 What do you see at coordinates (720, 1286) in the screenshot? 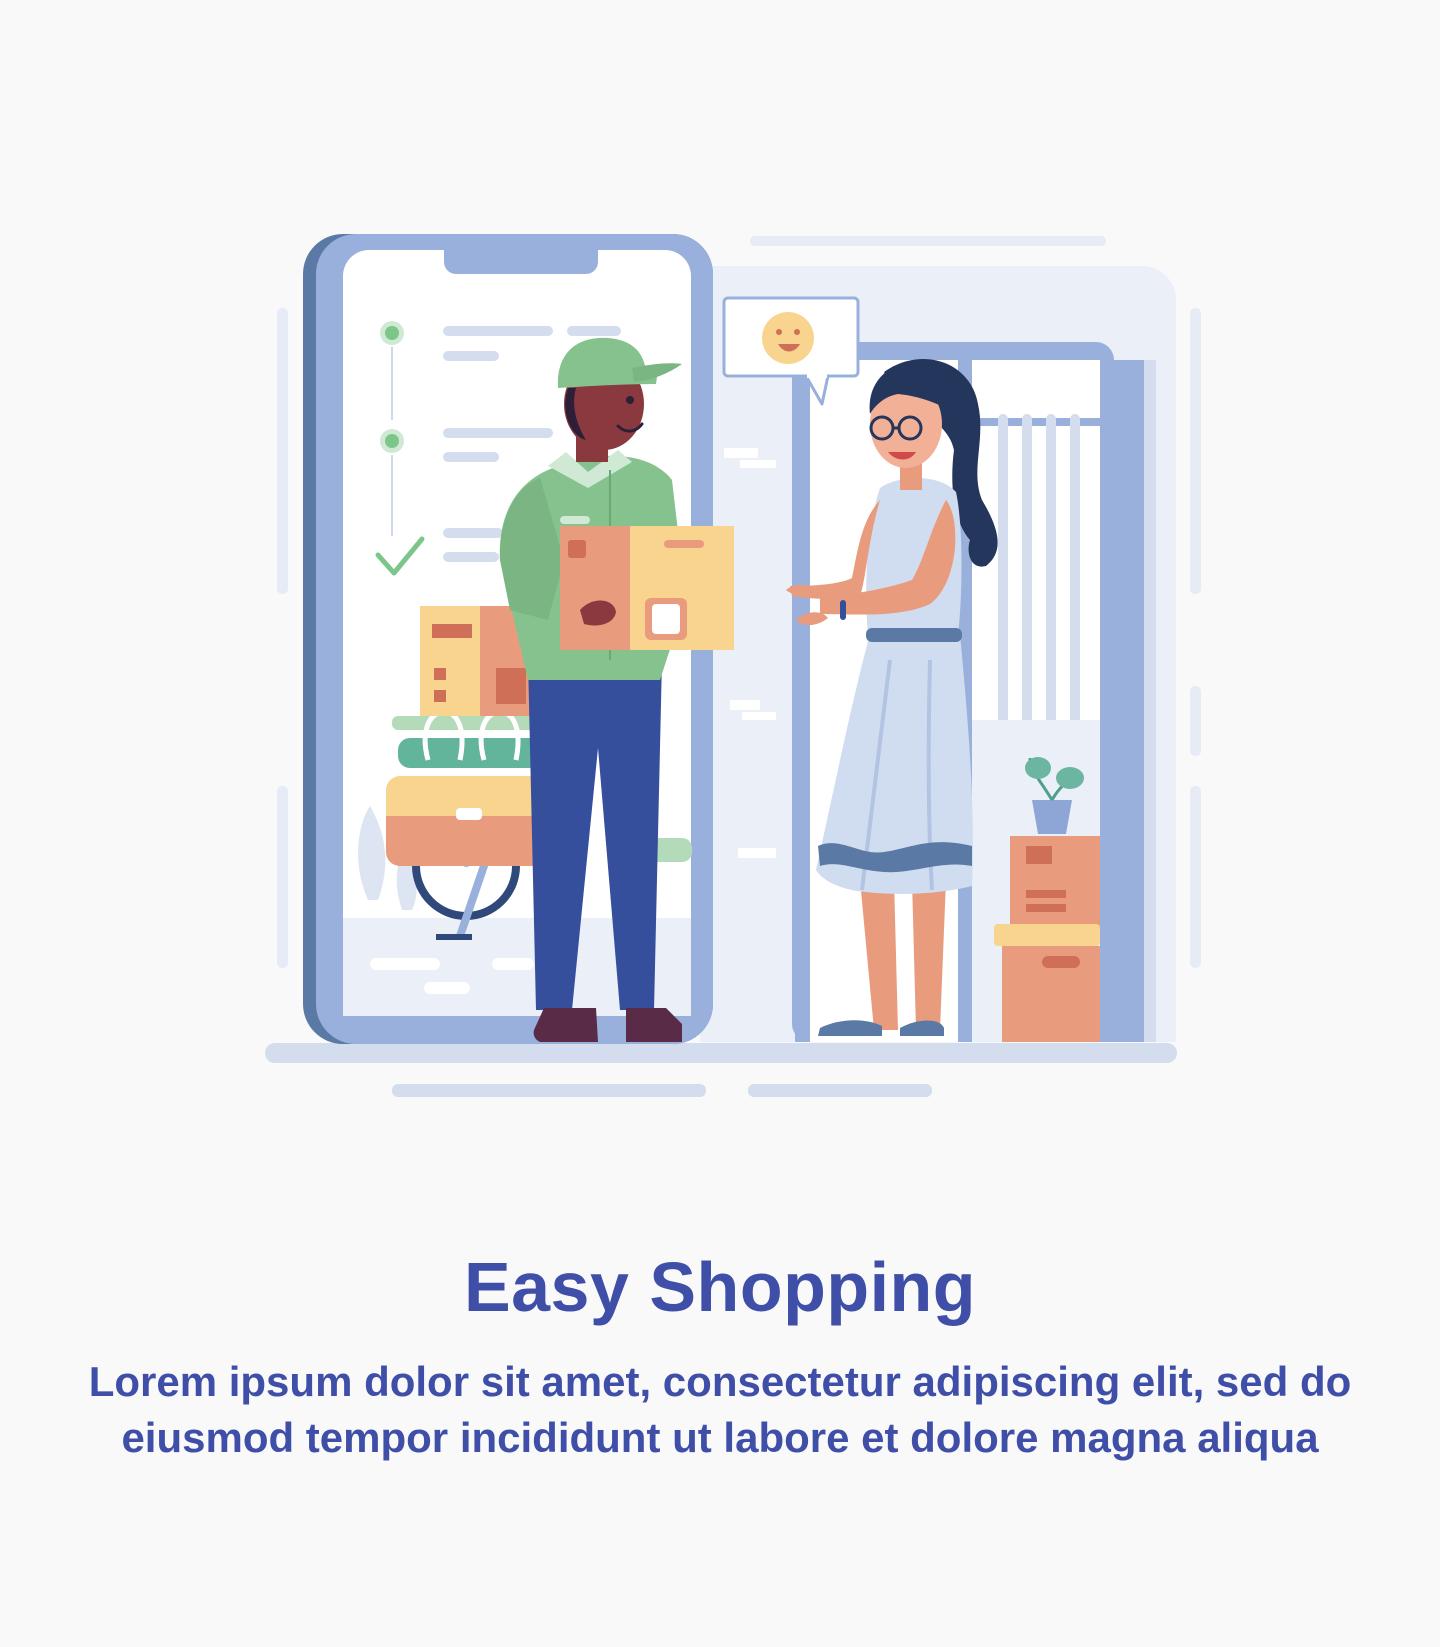
I see `onboarding-title: Easy Shopping` at bounding box center [720, 1286].